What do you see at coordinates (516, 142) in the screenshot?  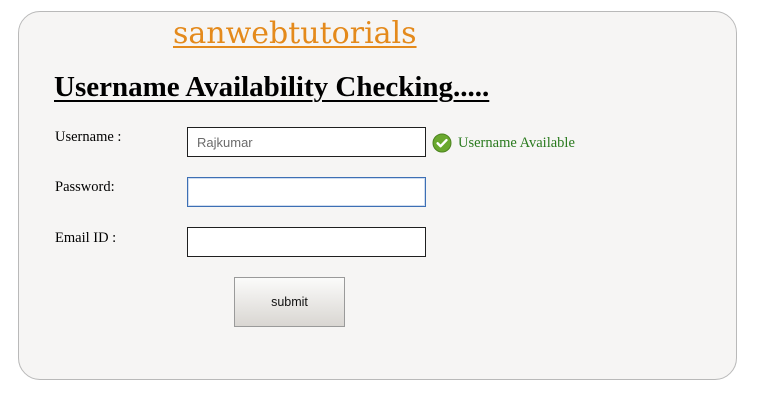 I see `username-status-text: Username Available` at bounding box center [516, 142].